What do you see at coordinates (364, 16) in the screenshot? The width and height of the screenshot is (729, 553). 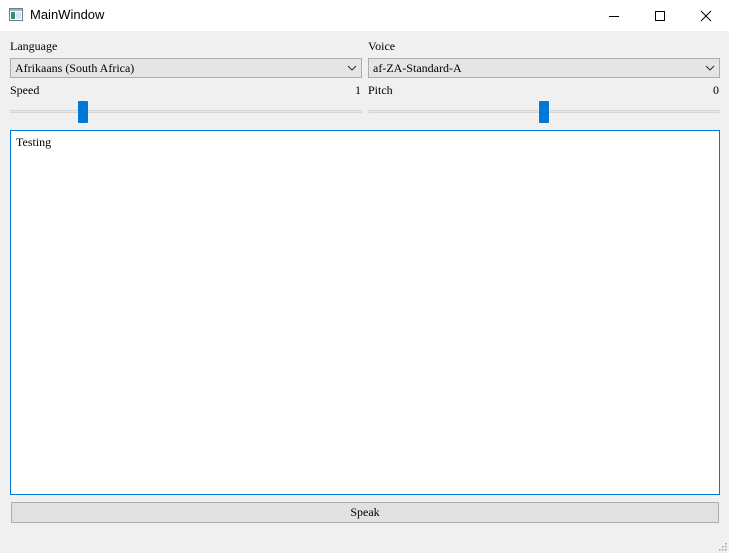 I see `title-bar: MainWindow` at bounding box center [364, 16].